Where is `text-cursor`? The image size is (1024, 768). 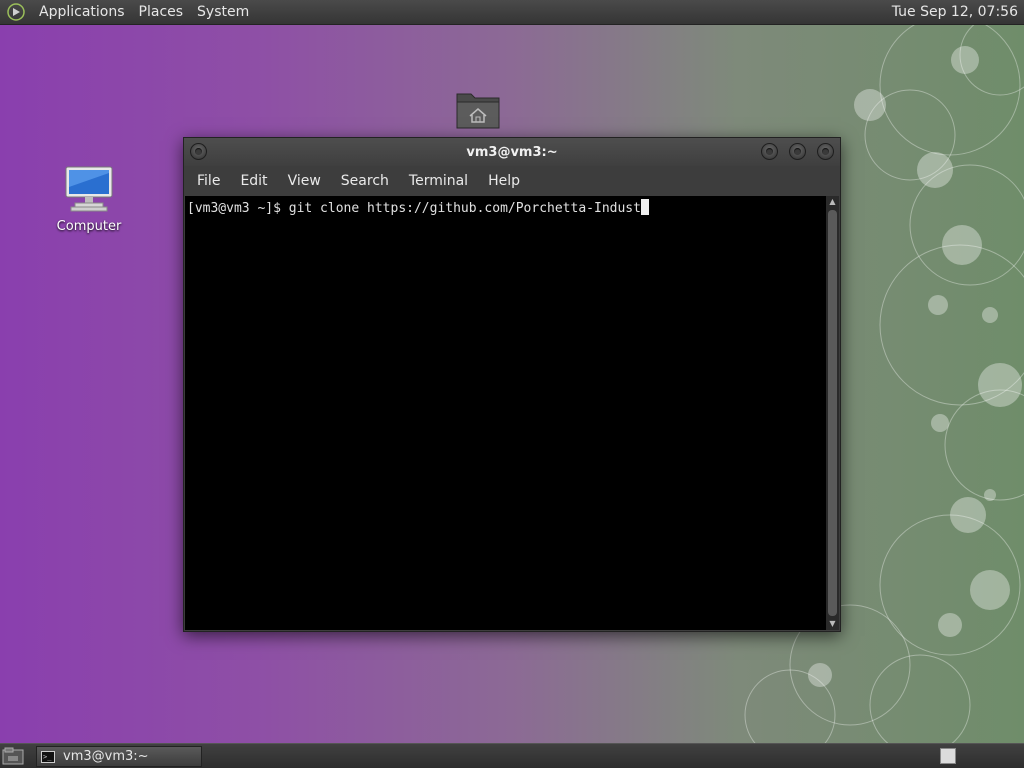 text-cursor is located at coordinates (644, 207).